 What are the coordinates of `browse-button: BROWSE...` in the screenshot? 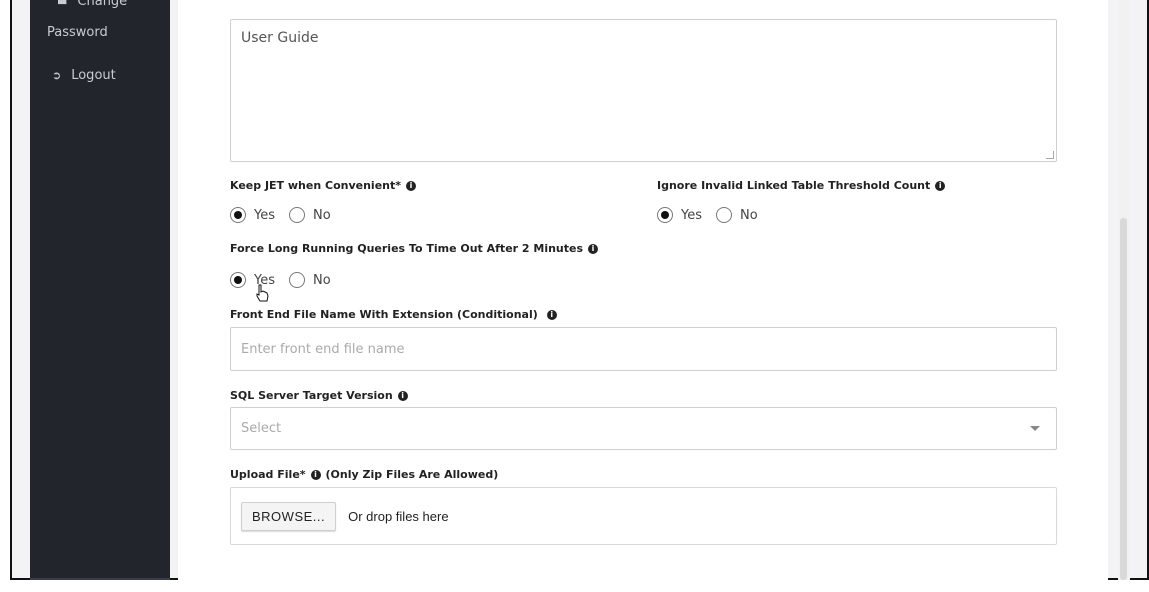 It's located at (289, 516).